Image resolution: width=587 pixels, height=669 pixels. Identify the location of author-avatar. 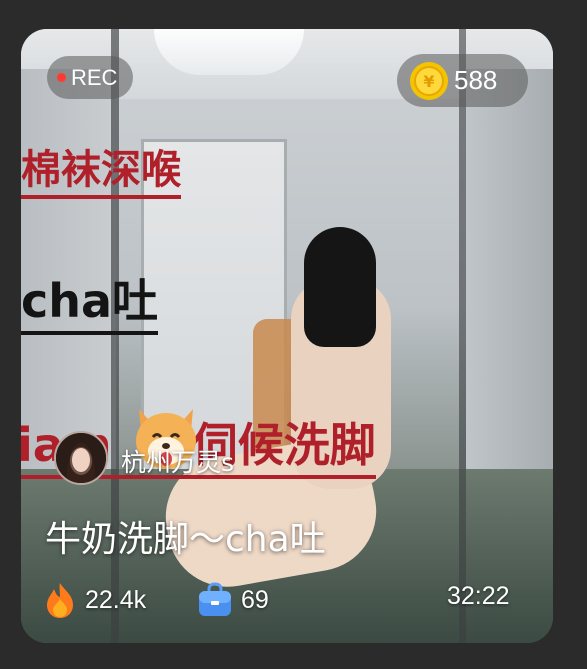
(81, 458).